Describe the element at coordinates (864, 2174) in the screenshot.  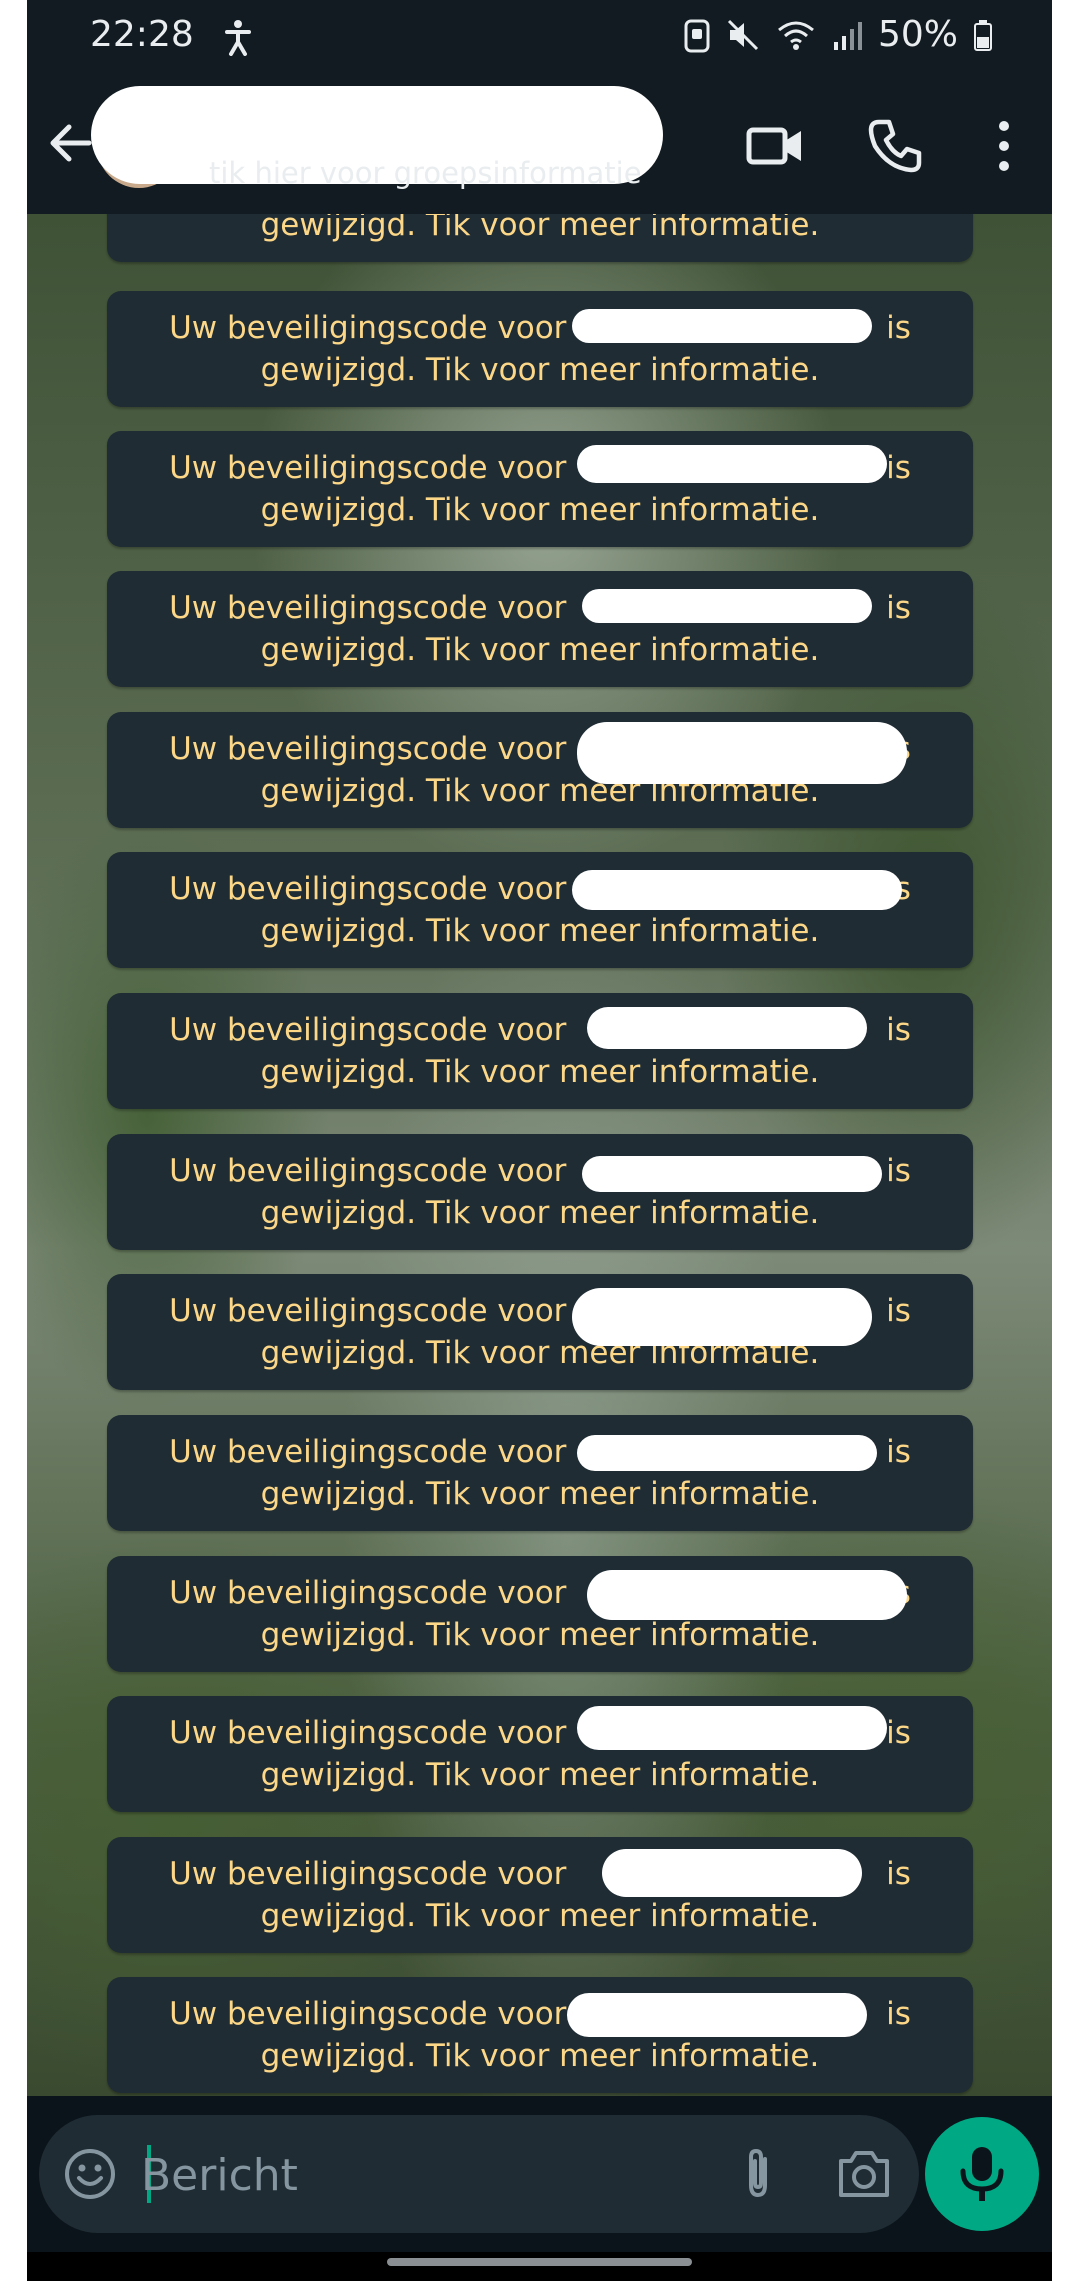
I see `camera-icon` at that location.